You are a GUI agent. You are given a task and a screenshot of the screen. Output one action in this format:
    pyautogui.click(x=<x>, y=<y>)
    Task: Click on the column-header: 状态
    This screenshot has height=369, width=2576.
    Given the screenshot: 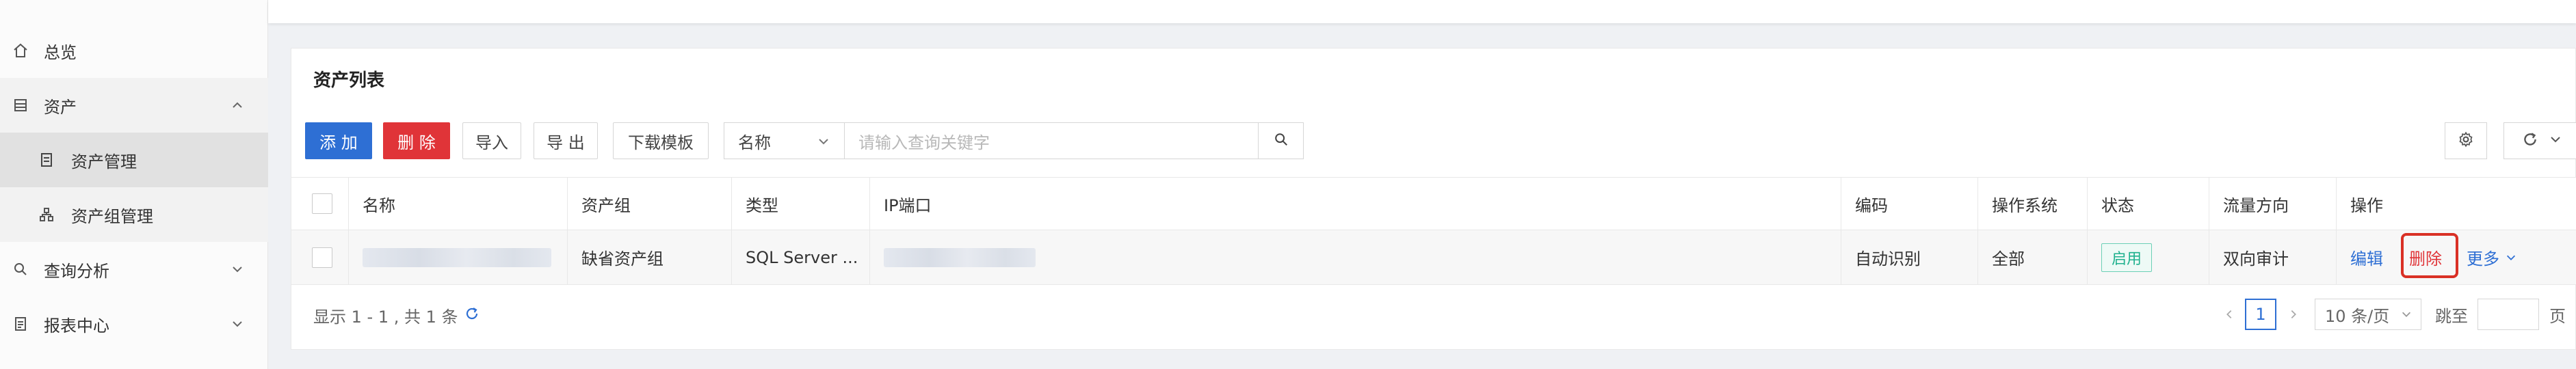 What is the action you would take?
    pyautogui.click(x=2148, y=204)
    